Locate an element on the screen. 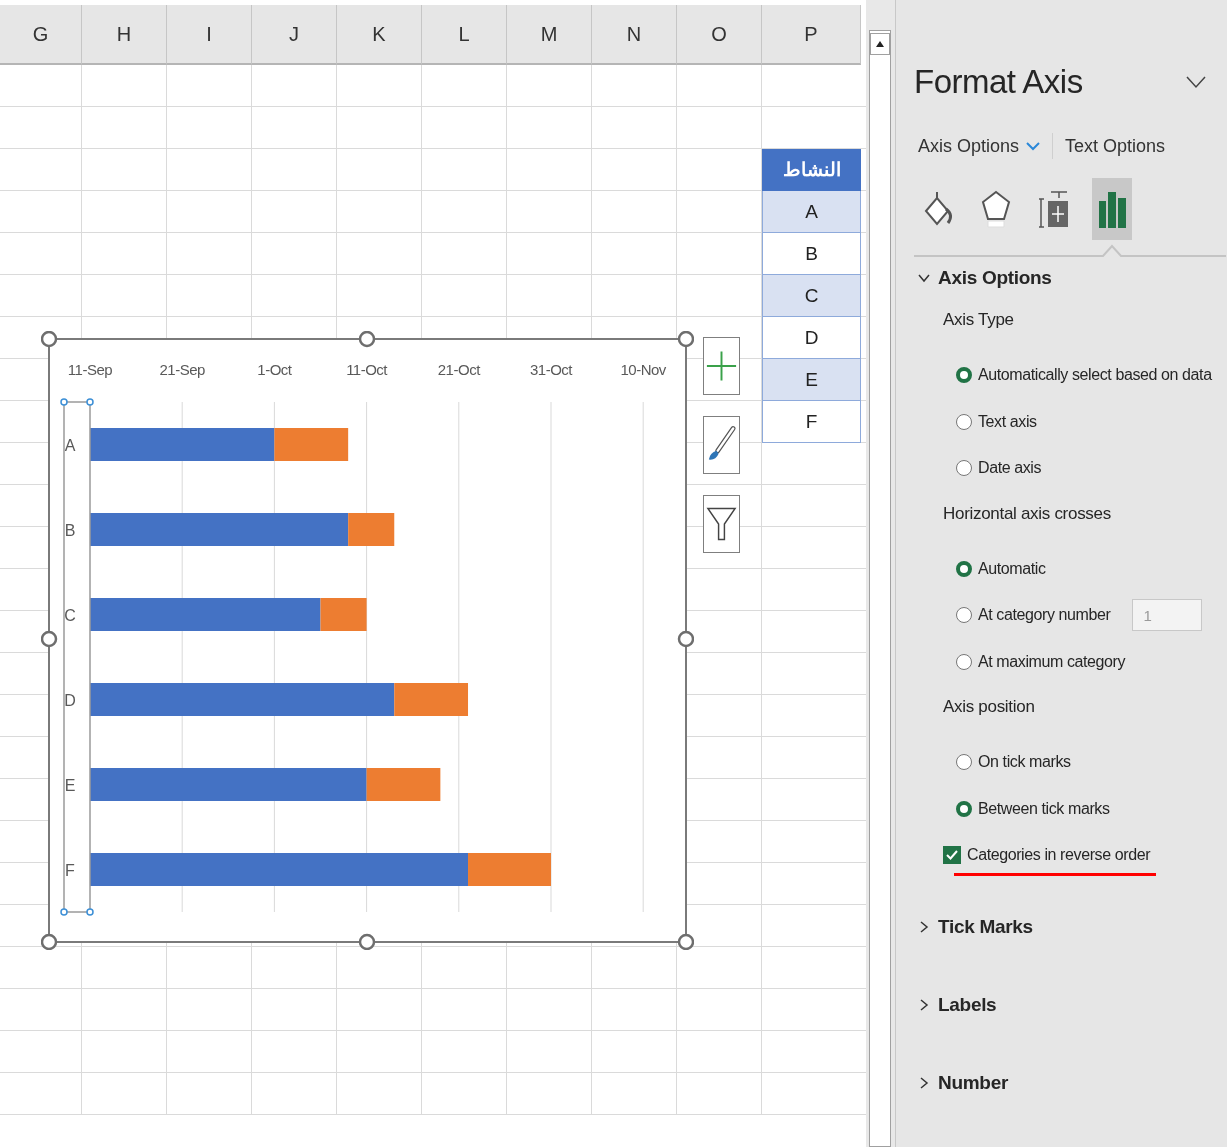 Image resolution: width=1227 pixels, height=1147 pixels. table-cell: F is located at coordinates (811, 422).